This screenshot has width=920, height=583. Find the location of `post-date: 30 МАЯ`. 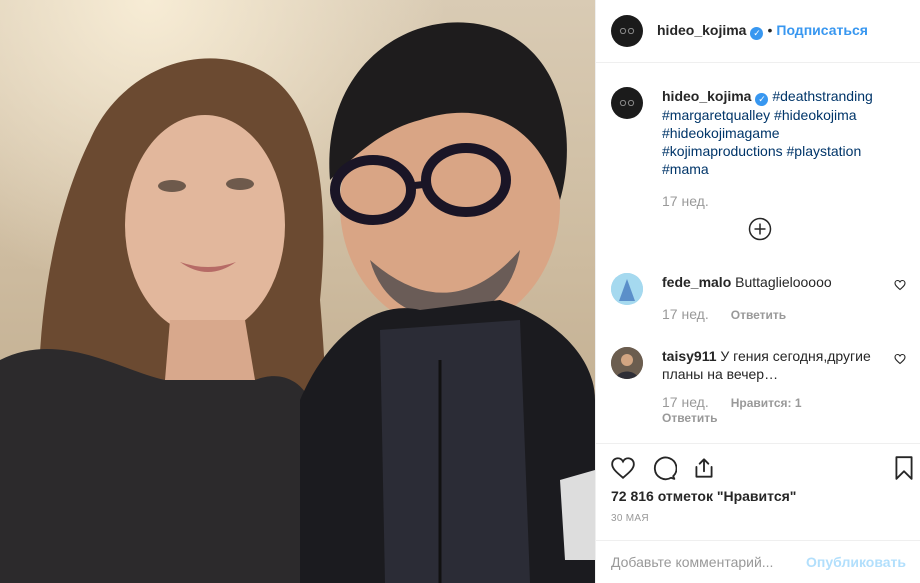

post-date: 30 МАЯ is located at coordinates (630, 518).